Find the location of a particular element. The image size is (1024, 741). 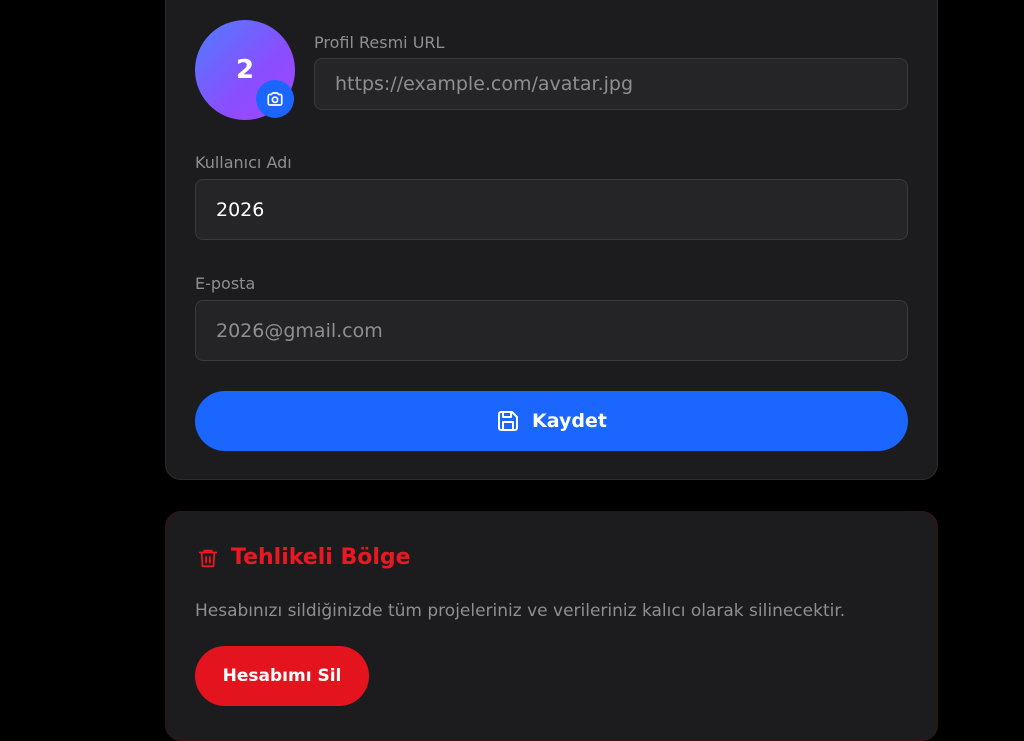

danger-zone-header: Tehlikeli Bölge is located at coordinates (304, 557).